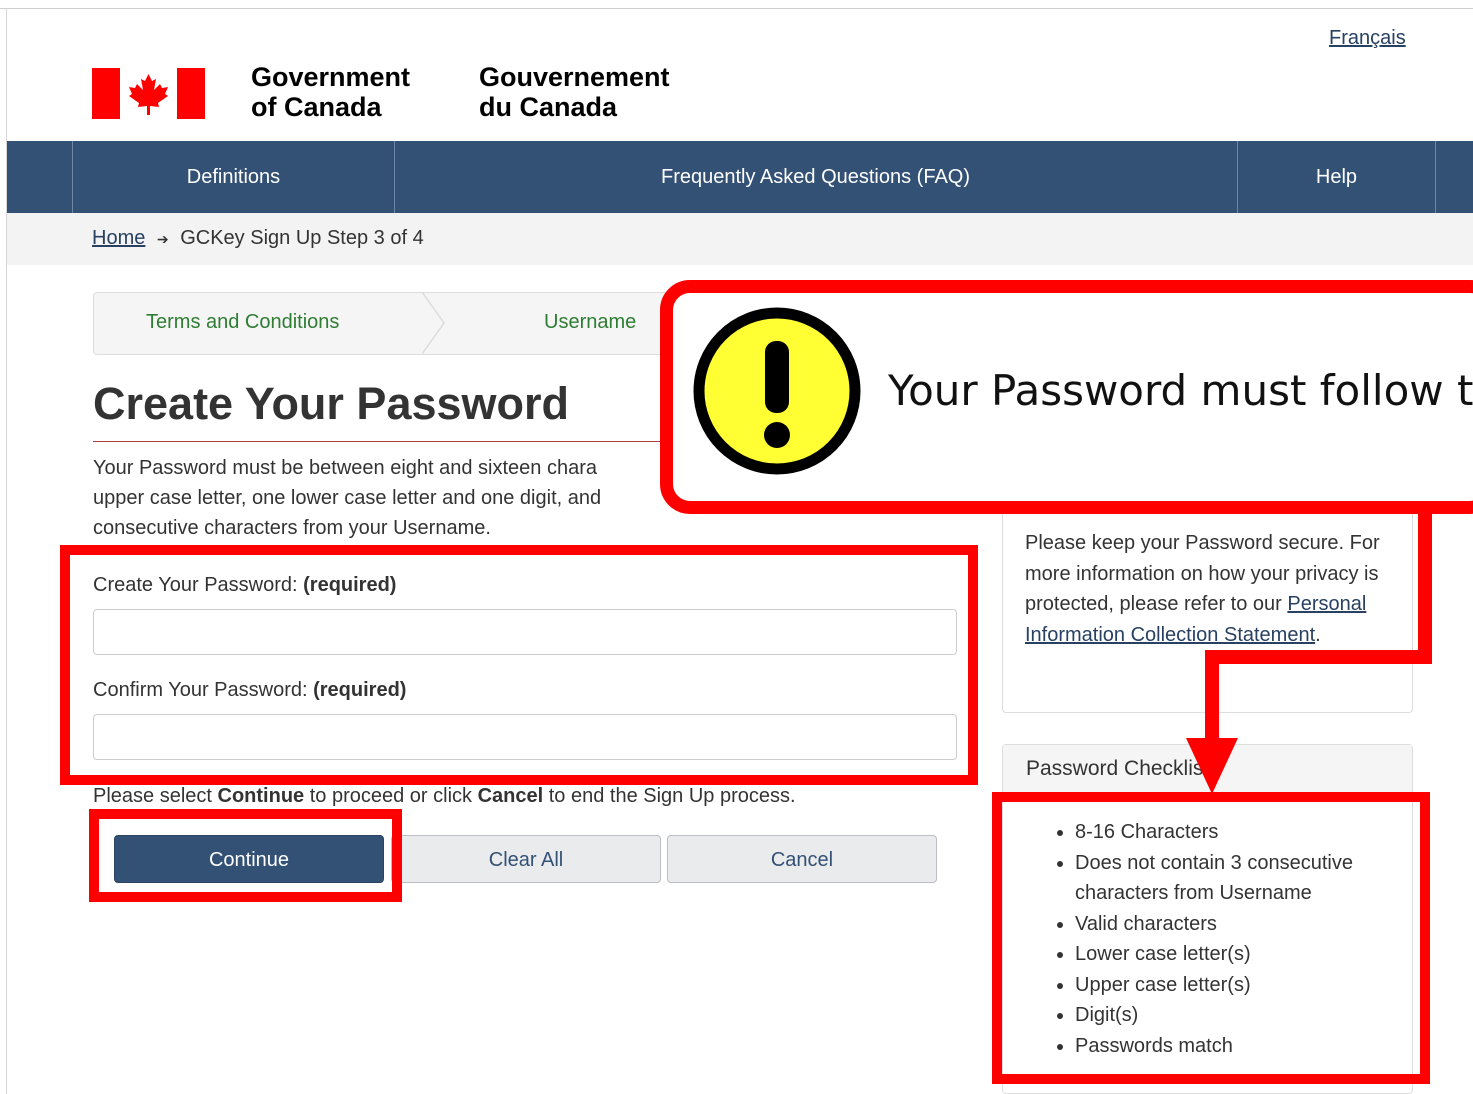 The width and height of the screenshot is (1473, 1094). Describe the element at coordinates (118, 238) in the screenshot. I see `breadcrumb-home-link: Home` at that location.